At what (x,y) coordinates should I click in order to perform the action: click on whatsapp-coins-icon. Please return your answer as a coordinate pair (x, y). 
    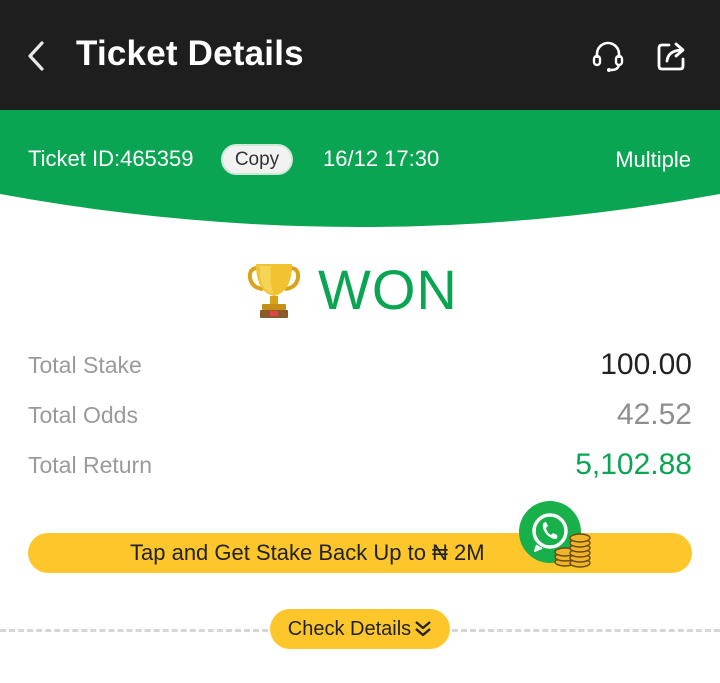
    Looking at the image, I should click on (556, 536).